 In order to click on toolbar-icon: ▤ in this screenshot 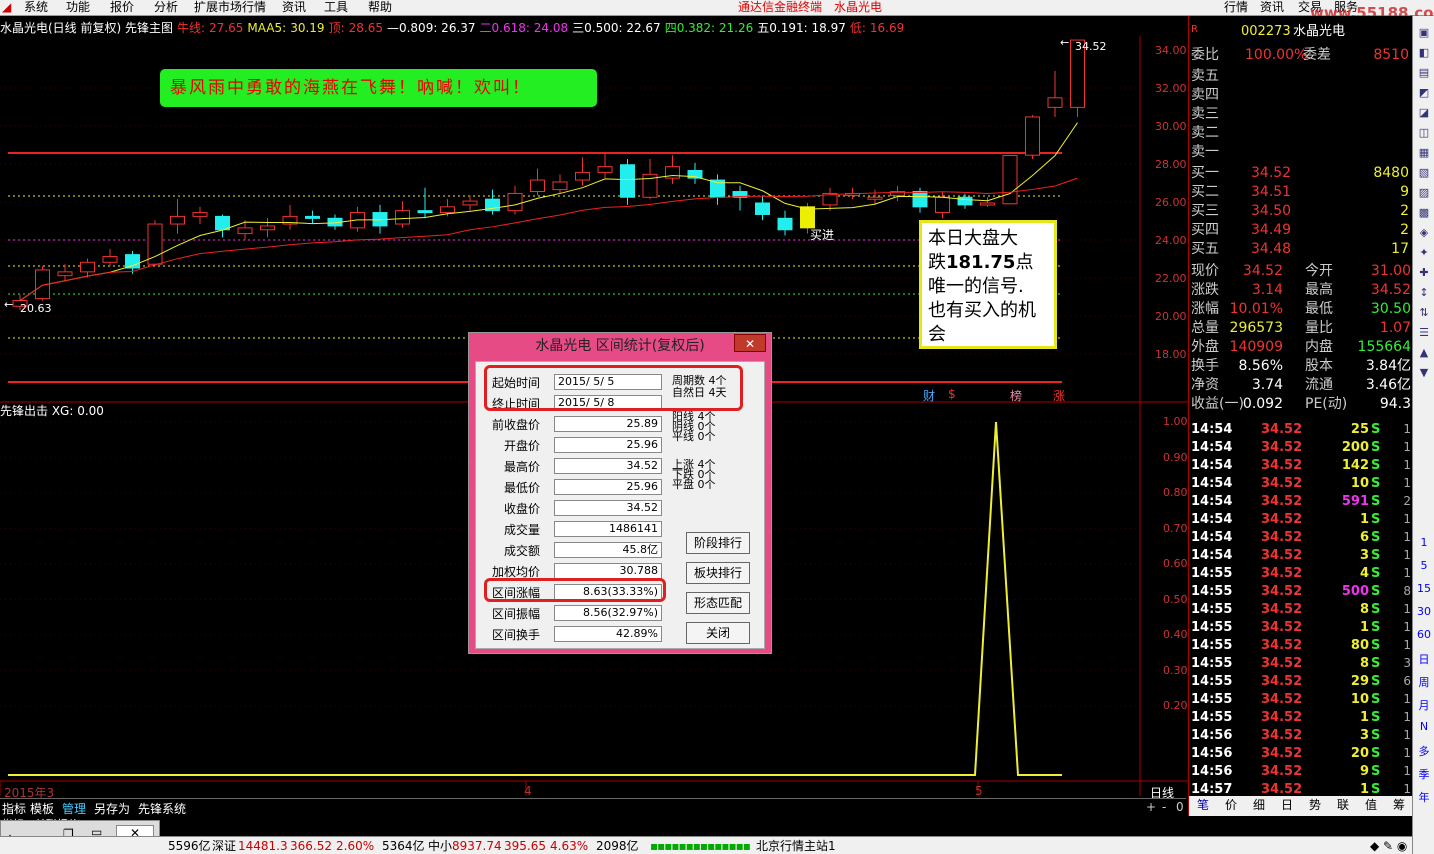, I will do `click(1424, 72)`.